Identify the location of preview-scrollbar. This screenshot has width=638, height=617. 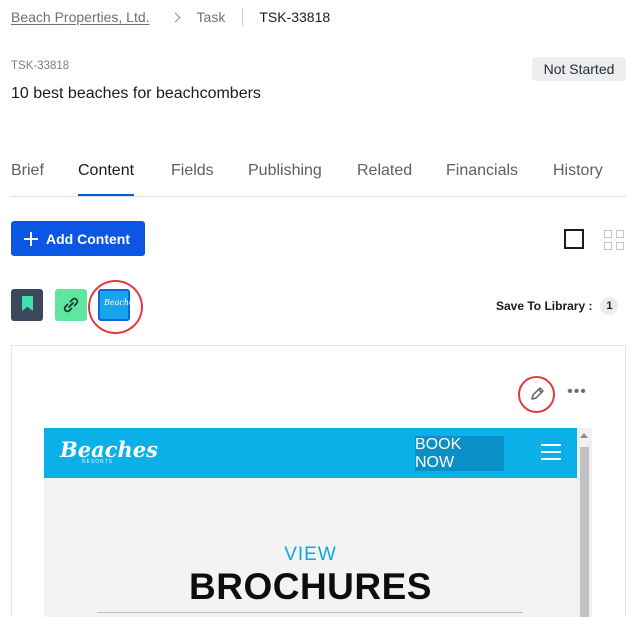
(584, 522).